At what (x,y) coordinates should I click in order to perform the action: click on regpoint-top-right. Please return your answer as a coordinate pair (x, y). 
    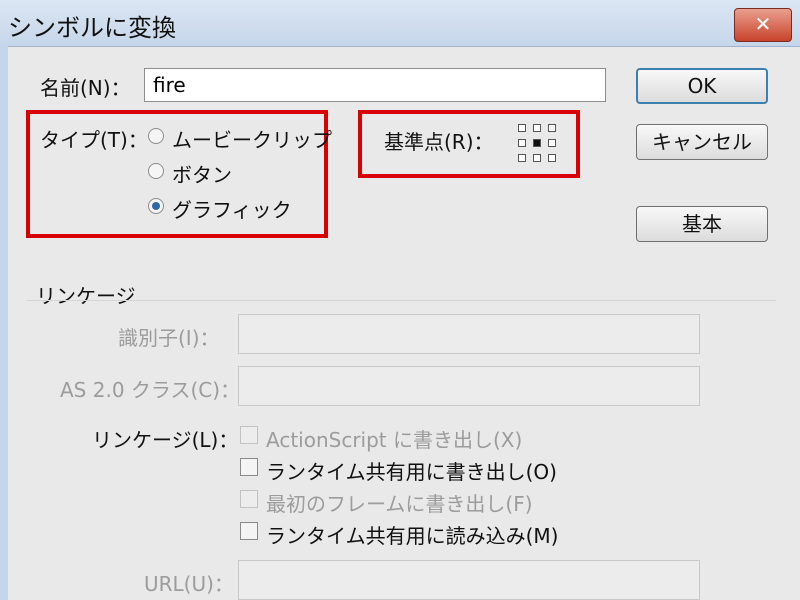
    Looking at the image, I should click on (552, 128).